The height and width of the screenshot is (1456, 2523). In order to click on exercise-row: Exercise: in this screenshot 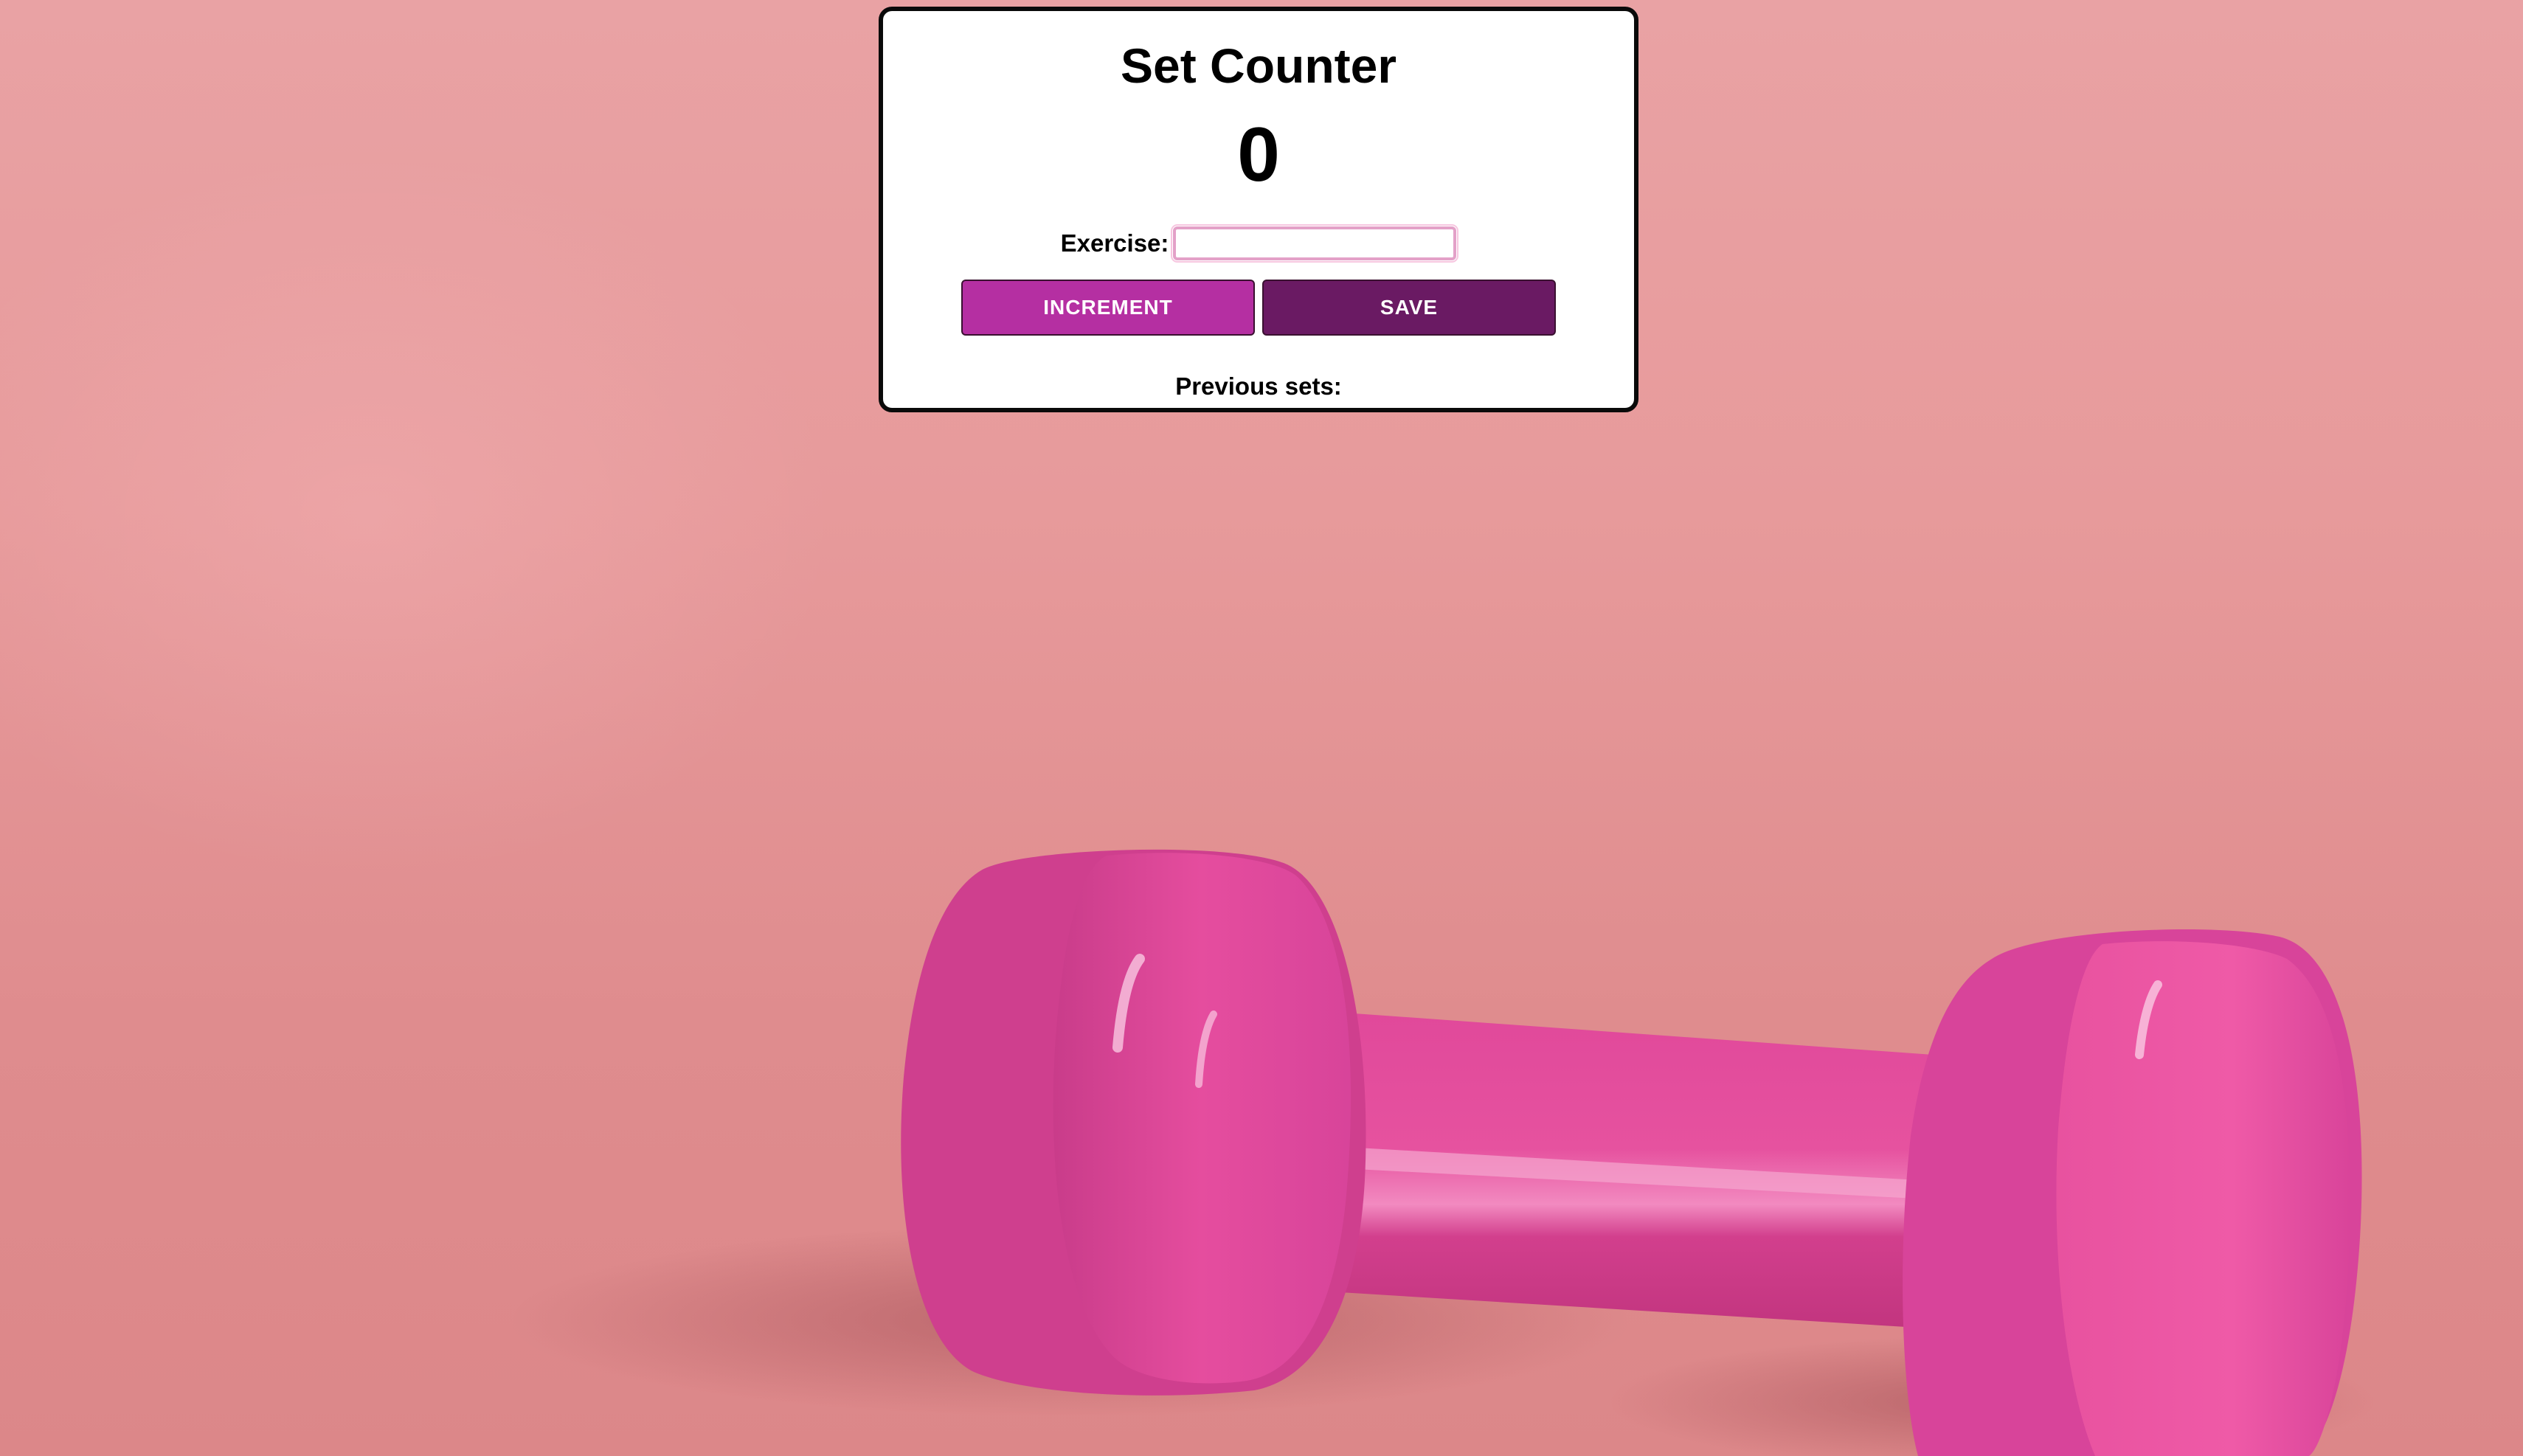, I will do `click(1258, 244)`.